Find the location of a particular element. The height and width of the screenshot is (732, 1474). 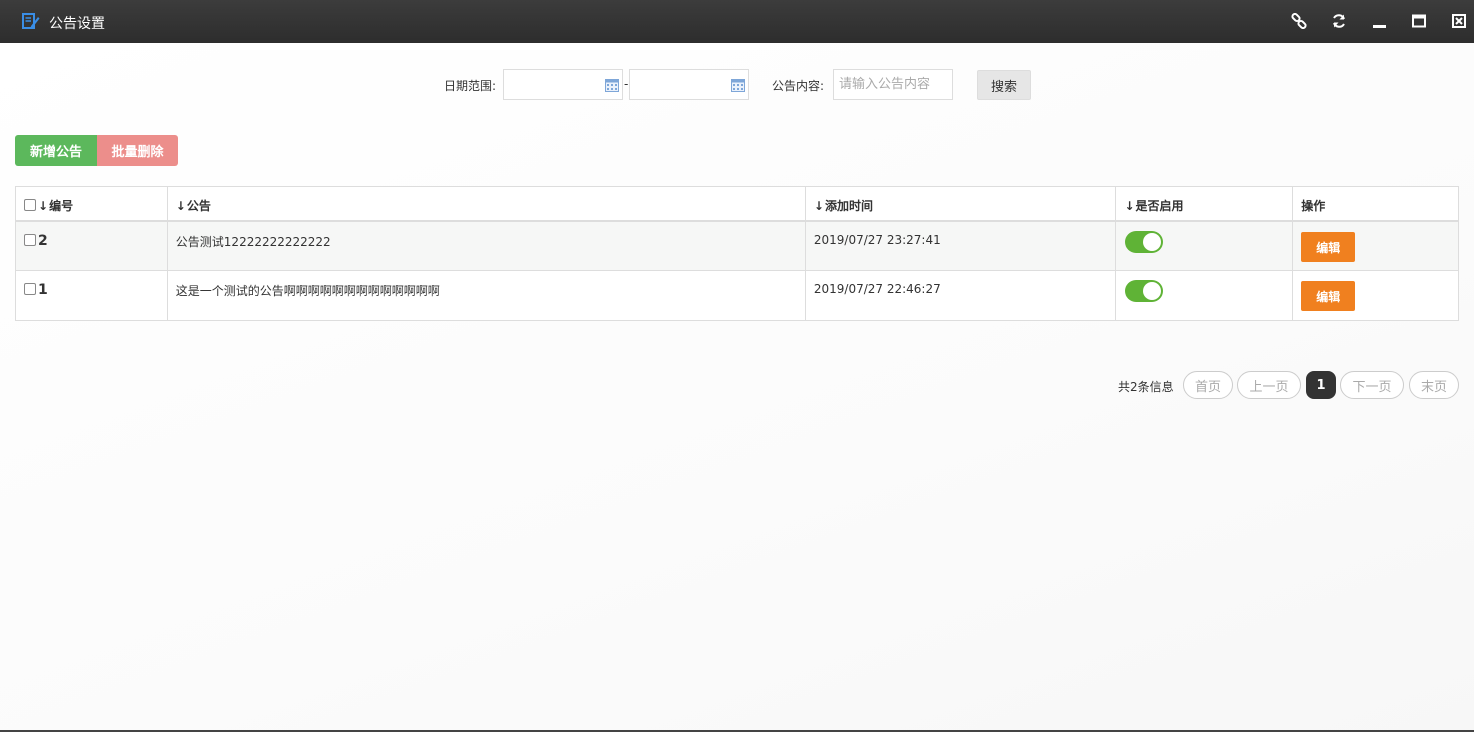

current-page-button: 1 is located at coordinates (1321, 385).